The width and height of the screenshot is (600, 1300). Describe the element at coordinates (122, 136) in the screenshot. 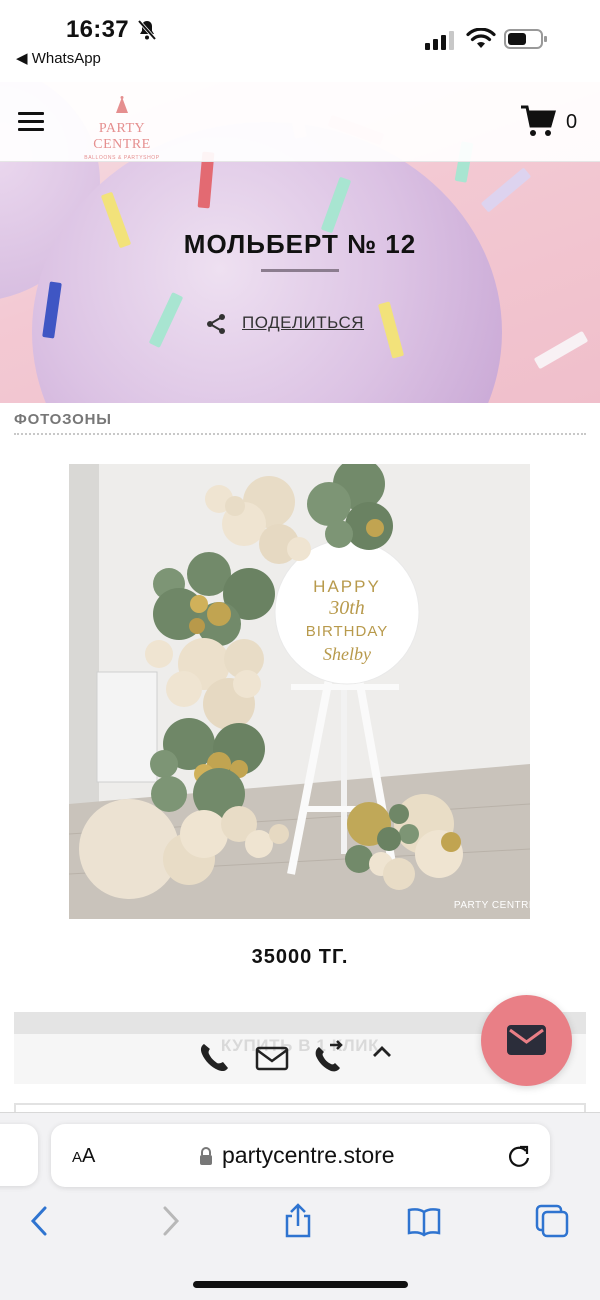

I see `logo-name: PARTY CENTRE` at that location.